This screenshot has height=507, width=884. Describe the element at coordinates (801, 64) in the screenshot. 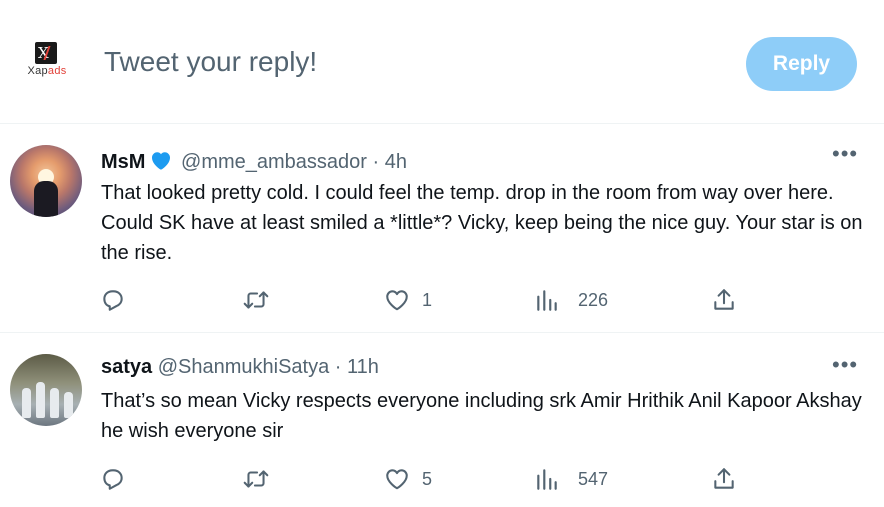

I see `reply-button: Reply` at that location.